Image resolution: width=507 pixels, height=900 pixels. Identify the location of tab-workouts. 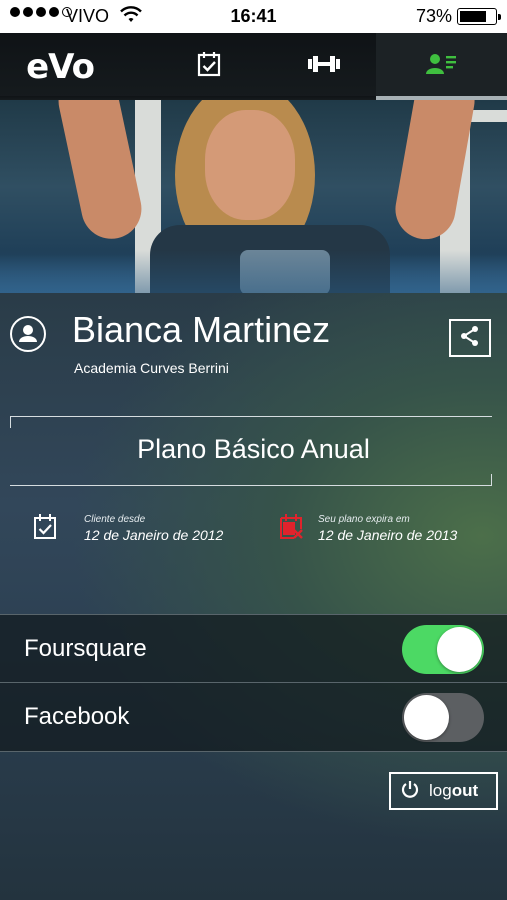
(324, 66).